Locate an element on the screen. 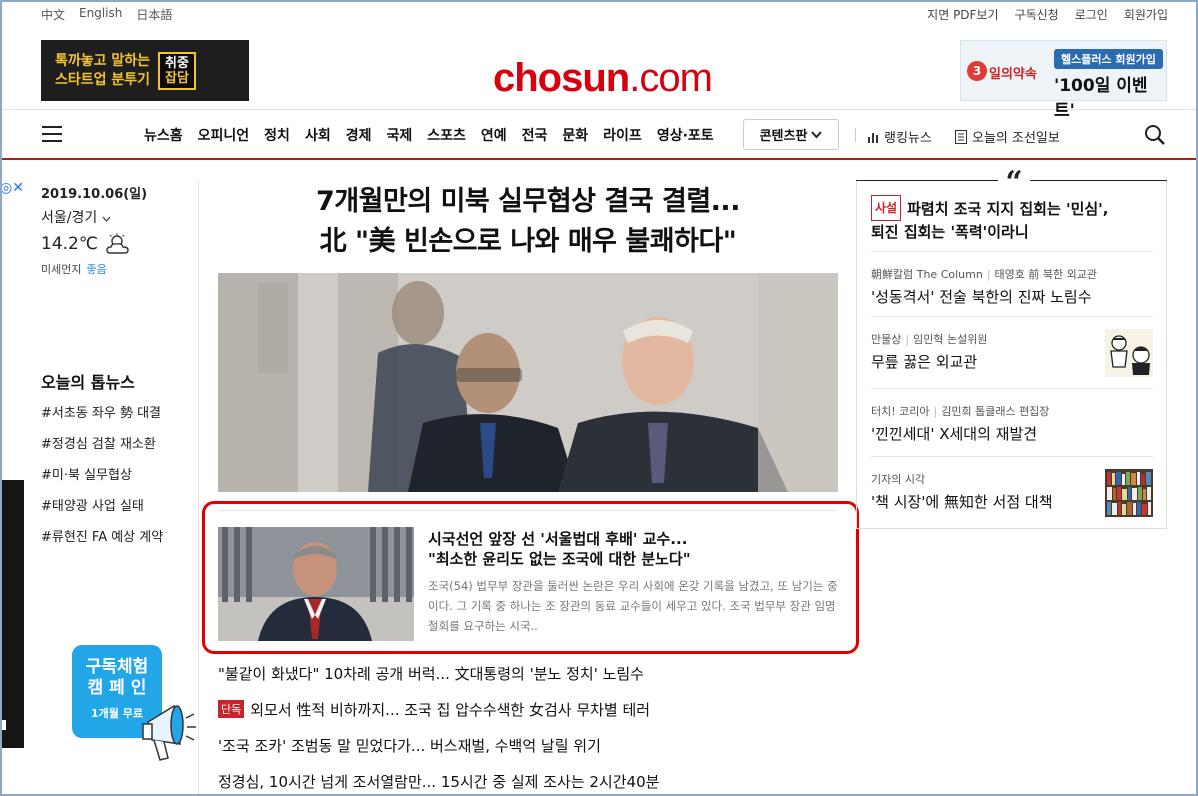  language-links: 中文 English 日本語 is located at coordinates (106, 14).